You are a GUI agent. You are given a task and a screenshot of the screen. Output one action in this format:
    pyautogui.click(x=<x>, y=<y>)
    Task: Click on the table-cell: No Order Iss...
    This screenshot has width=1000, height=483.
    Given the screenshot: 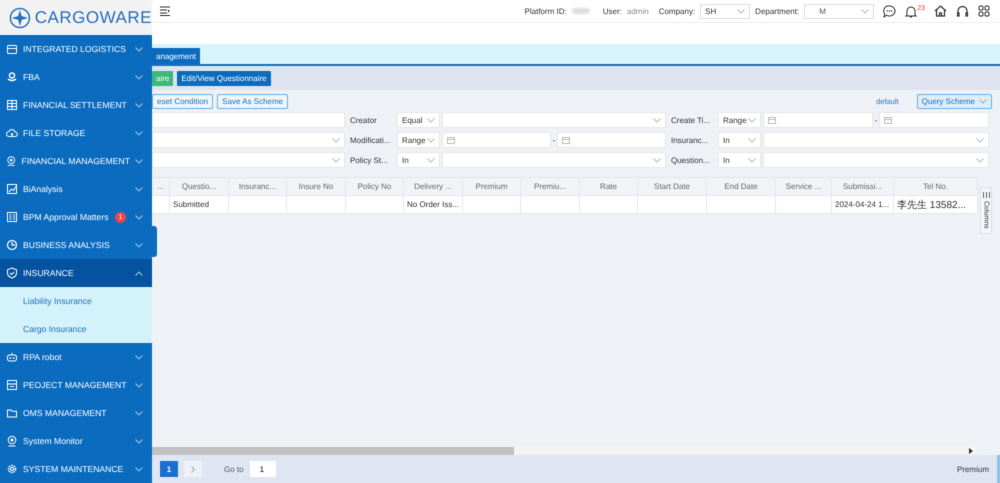 What is the action you would take?
    pyautogui.click(x=433, y=205)
    